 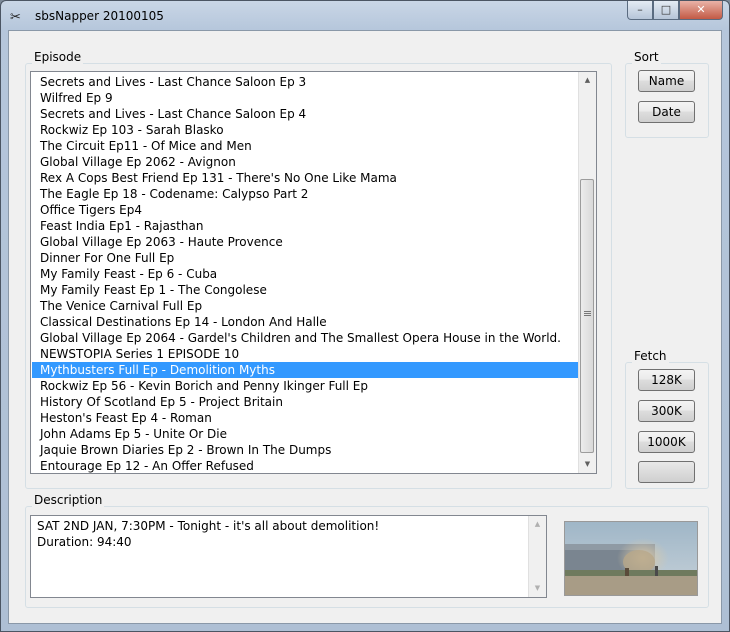 I want to click on episode-list-item: Wilfred Ep 9, so click(x=306, y=98).